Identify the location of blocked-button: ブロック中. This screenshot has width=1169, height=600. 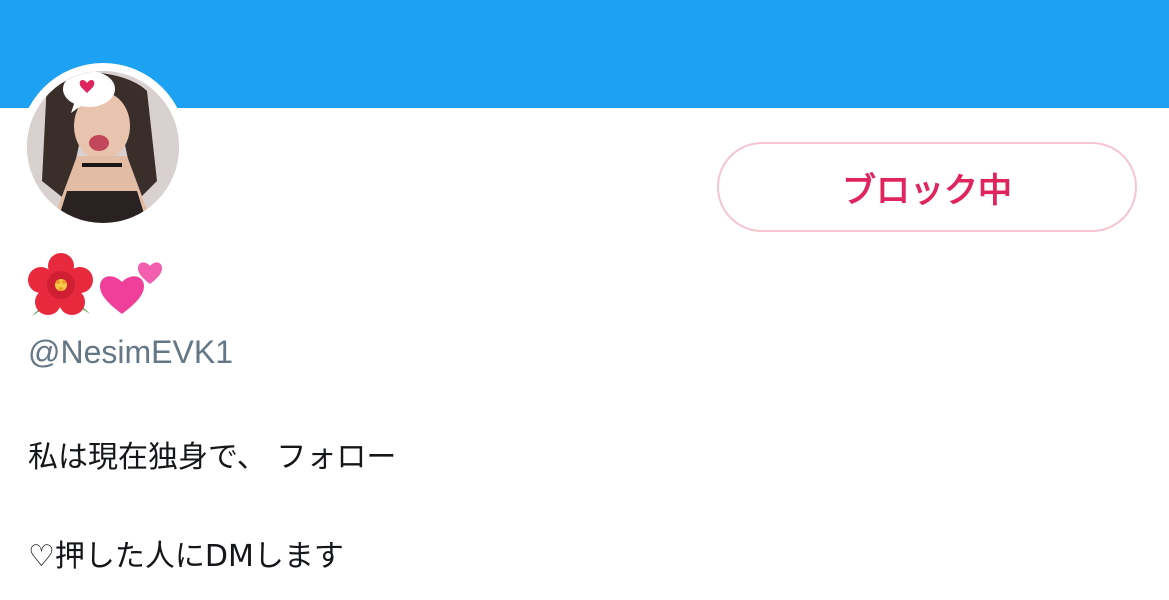
(927, 187).